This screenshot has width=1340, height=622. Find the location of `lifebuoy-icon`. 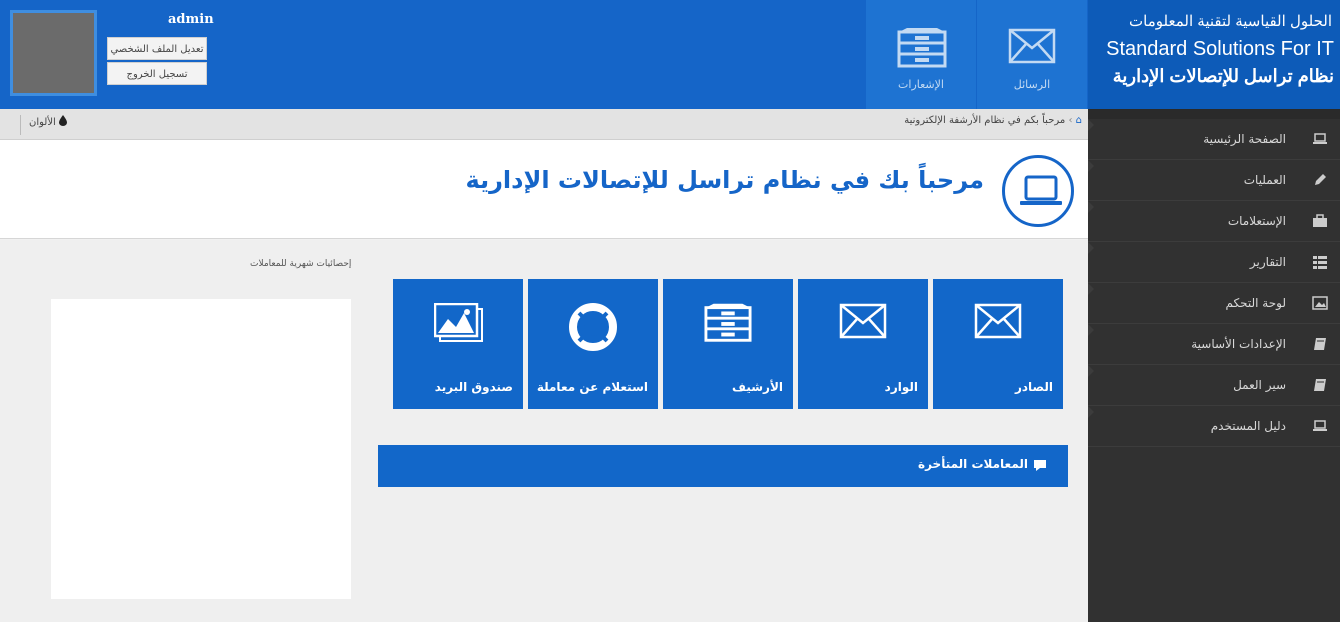

lifebuoy-icon is located at coordinates (593, 327).